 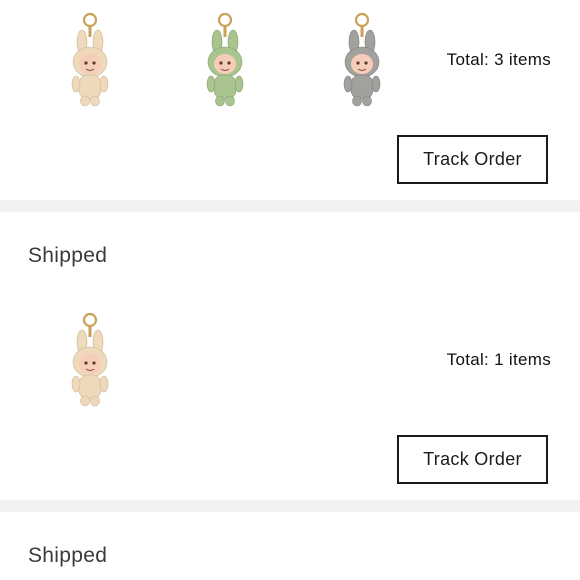 What do you see at coordinates (498, 359) in the screenshot?
I see `order-total: Total: 1 items` at bounding box center [498, 359].